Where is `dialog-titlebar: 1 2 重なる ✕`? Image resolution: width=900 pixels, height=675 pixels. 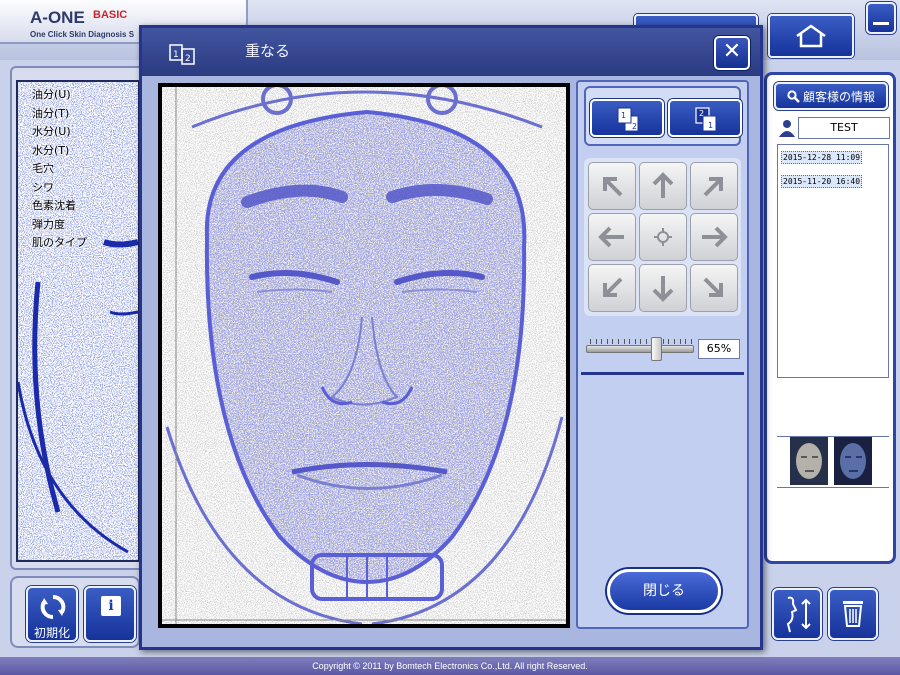
dialog-titlebar: 1 2 重なる ✕ is located at coordinates (451, 52).